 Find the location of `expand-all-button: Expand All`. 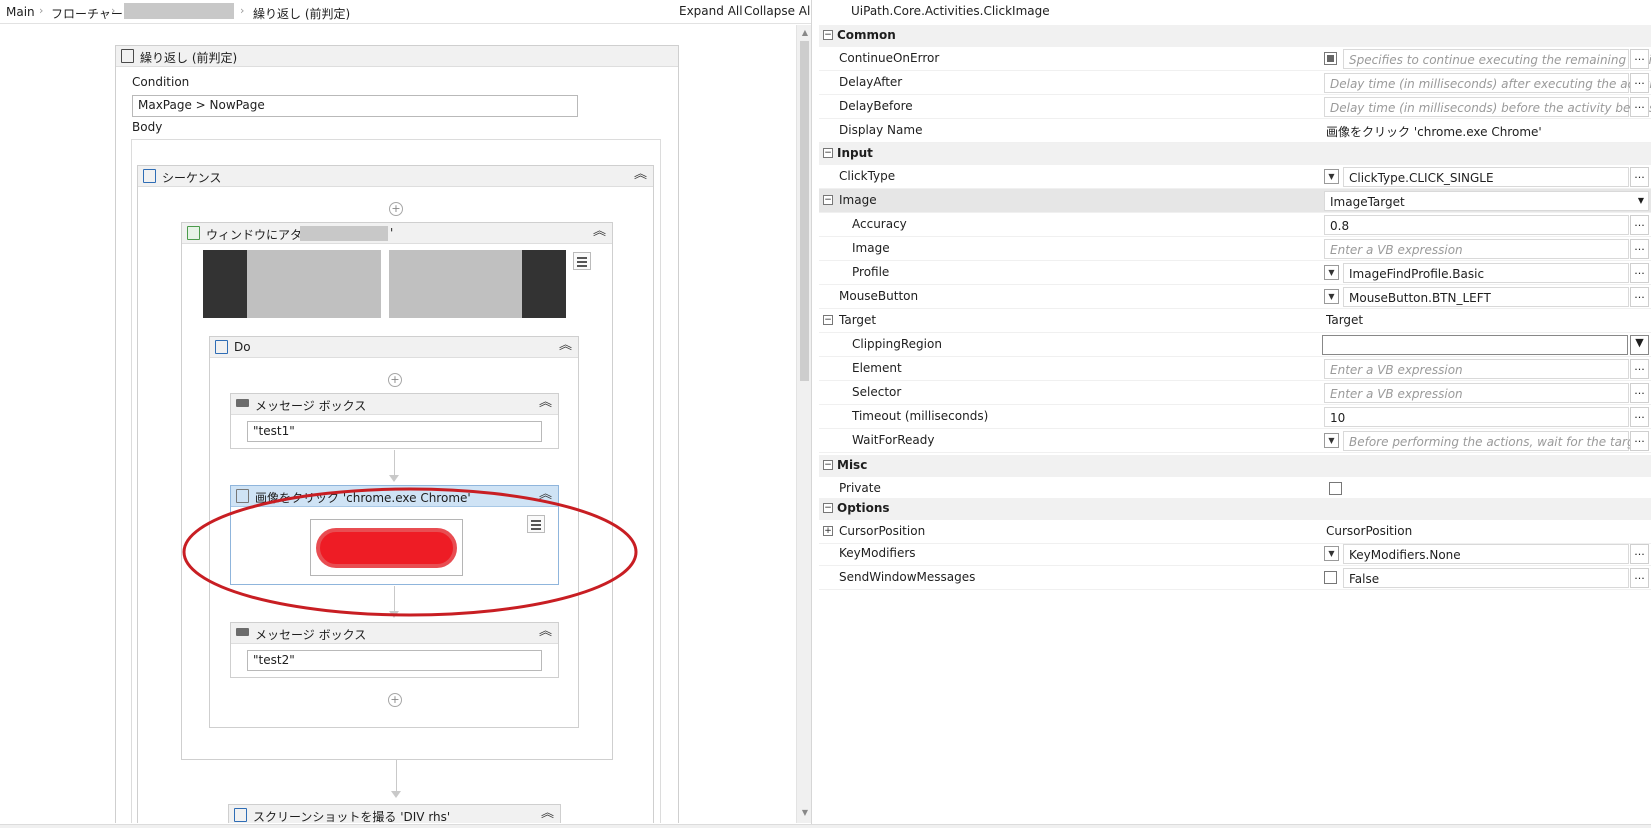

expand-all-button: Expand All is located at coordinates (711, 11).